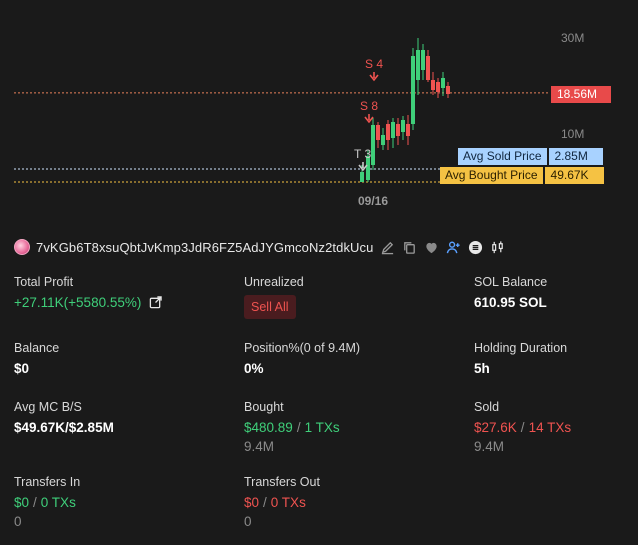 Image resolution: width=638 pixels, height=545 pixels. Describe the element at coordinates (491, 175) in the screenshot. I see `avg-bought-price-label: Avg Bought Price` at that location.